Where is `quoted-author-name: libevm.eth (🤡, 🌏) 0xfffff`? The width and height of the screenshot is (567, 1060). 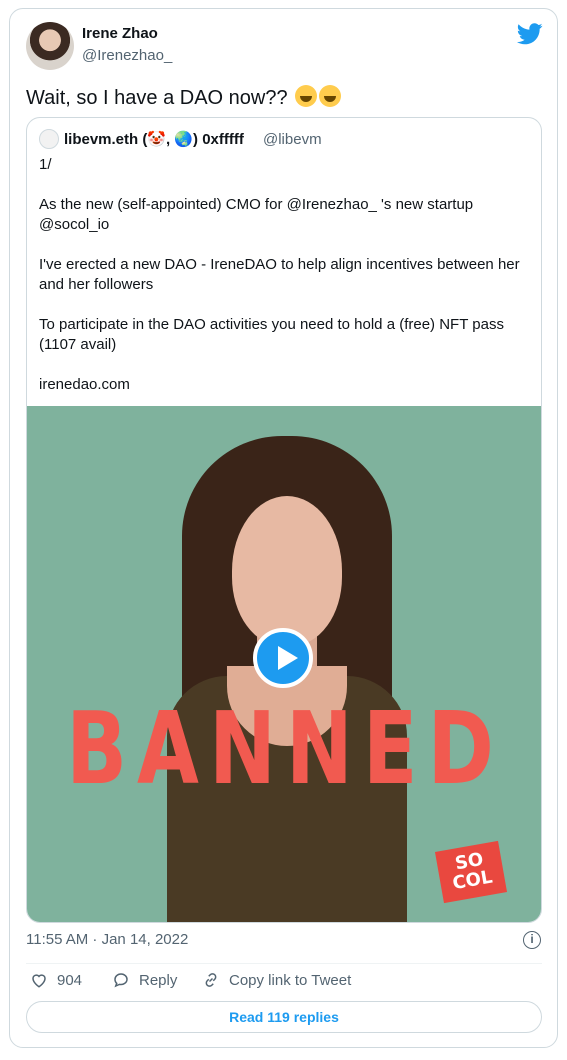
quoted-author-name: libevm.eth (🤡, 🌏) 0xfffff is located at coordinates (154, 139).